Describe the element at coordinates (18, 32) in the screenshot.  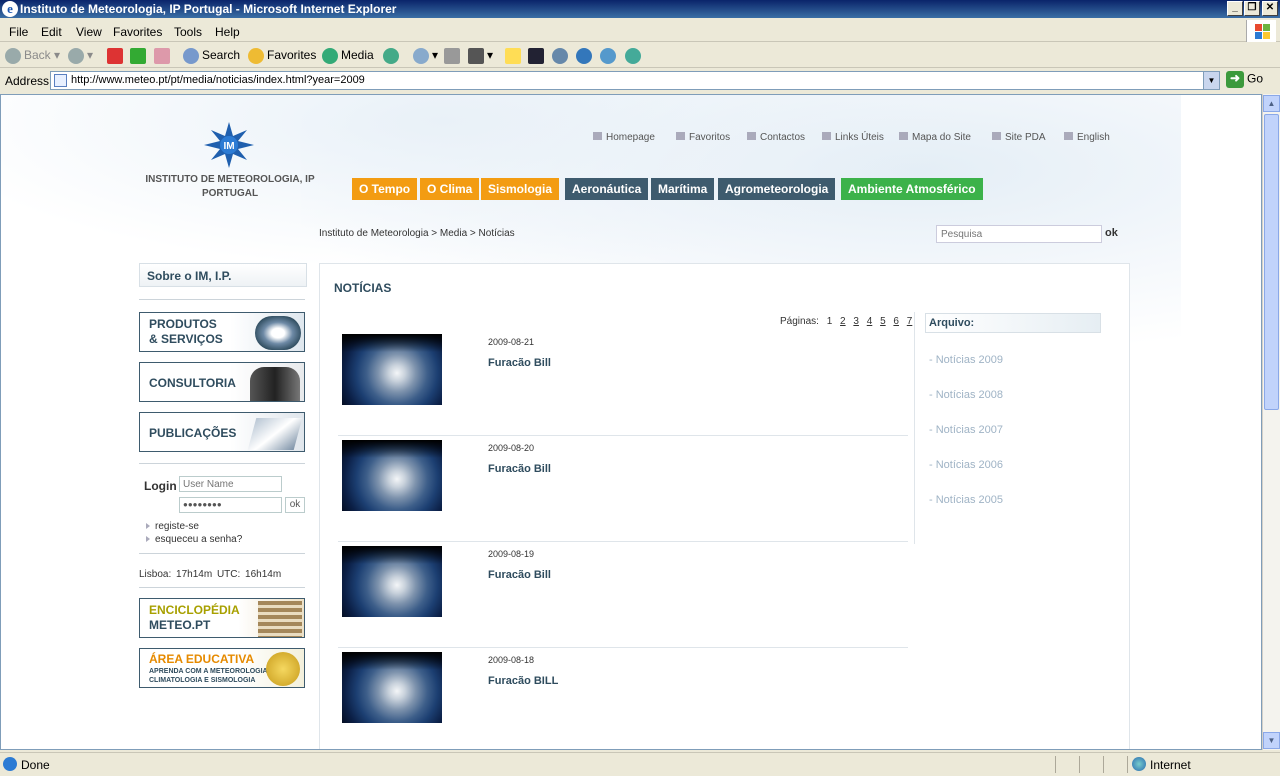
I see `menu-file: File` at that location.